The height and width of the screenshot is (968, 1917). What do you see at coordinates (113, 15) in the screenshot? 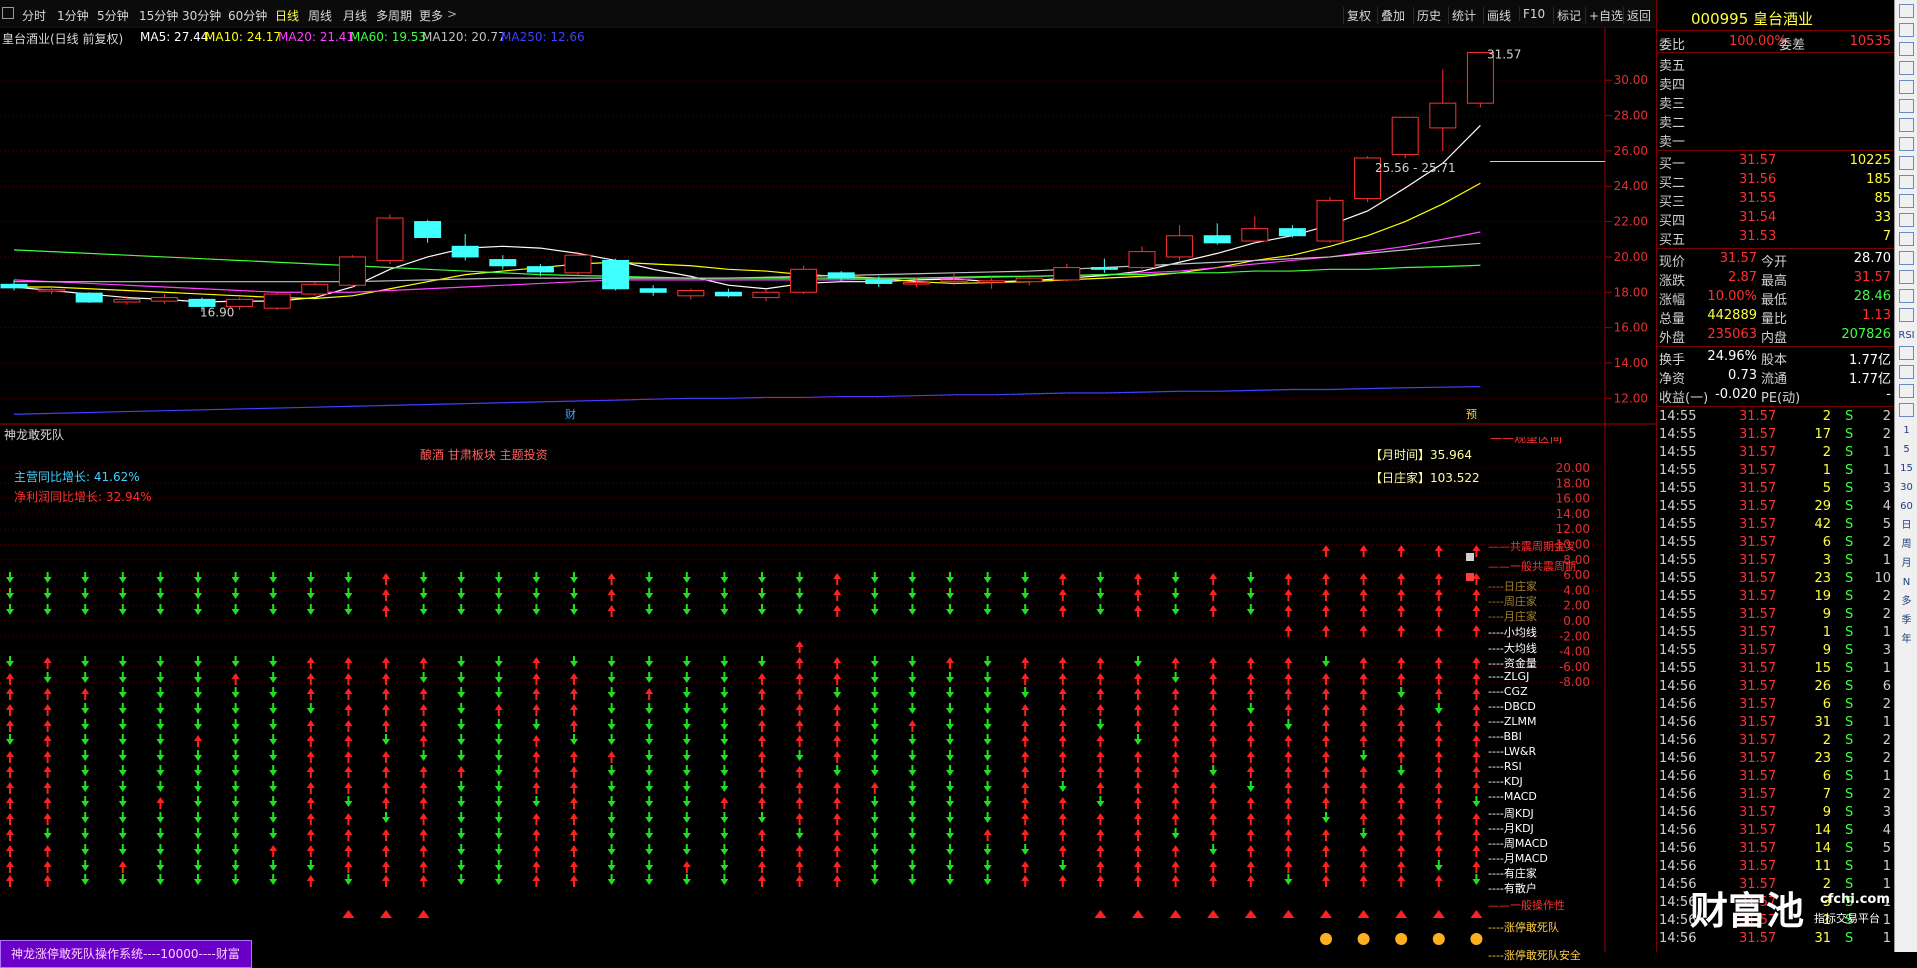
I see `period-tab: 5分钟` at bounding box center [113, 15].